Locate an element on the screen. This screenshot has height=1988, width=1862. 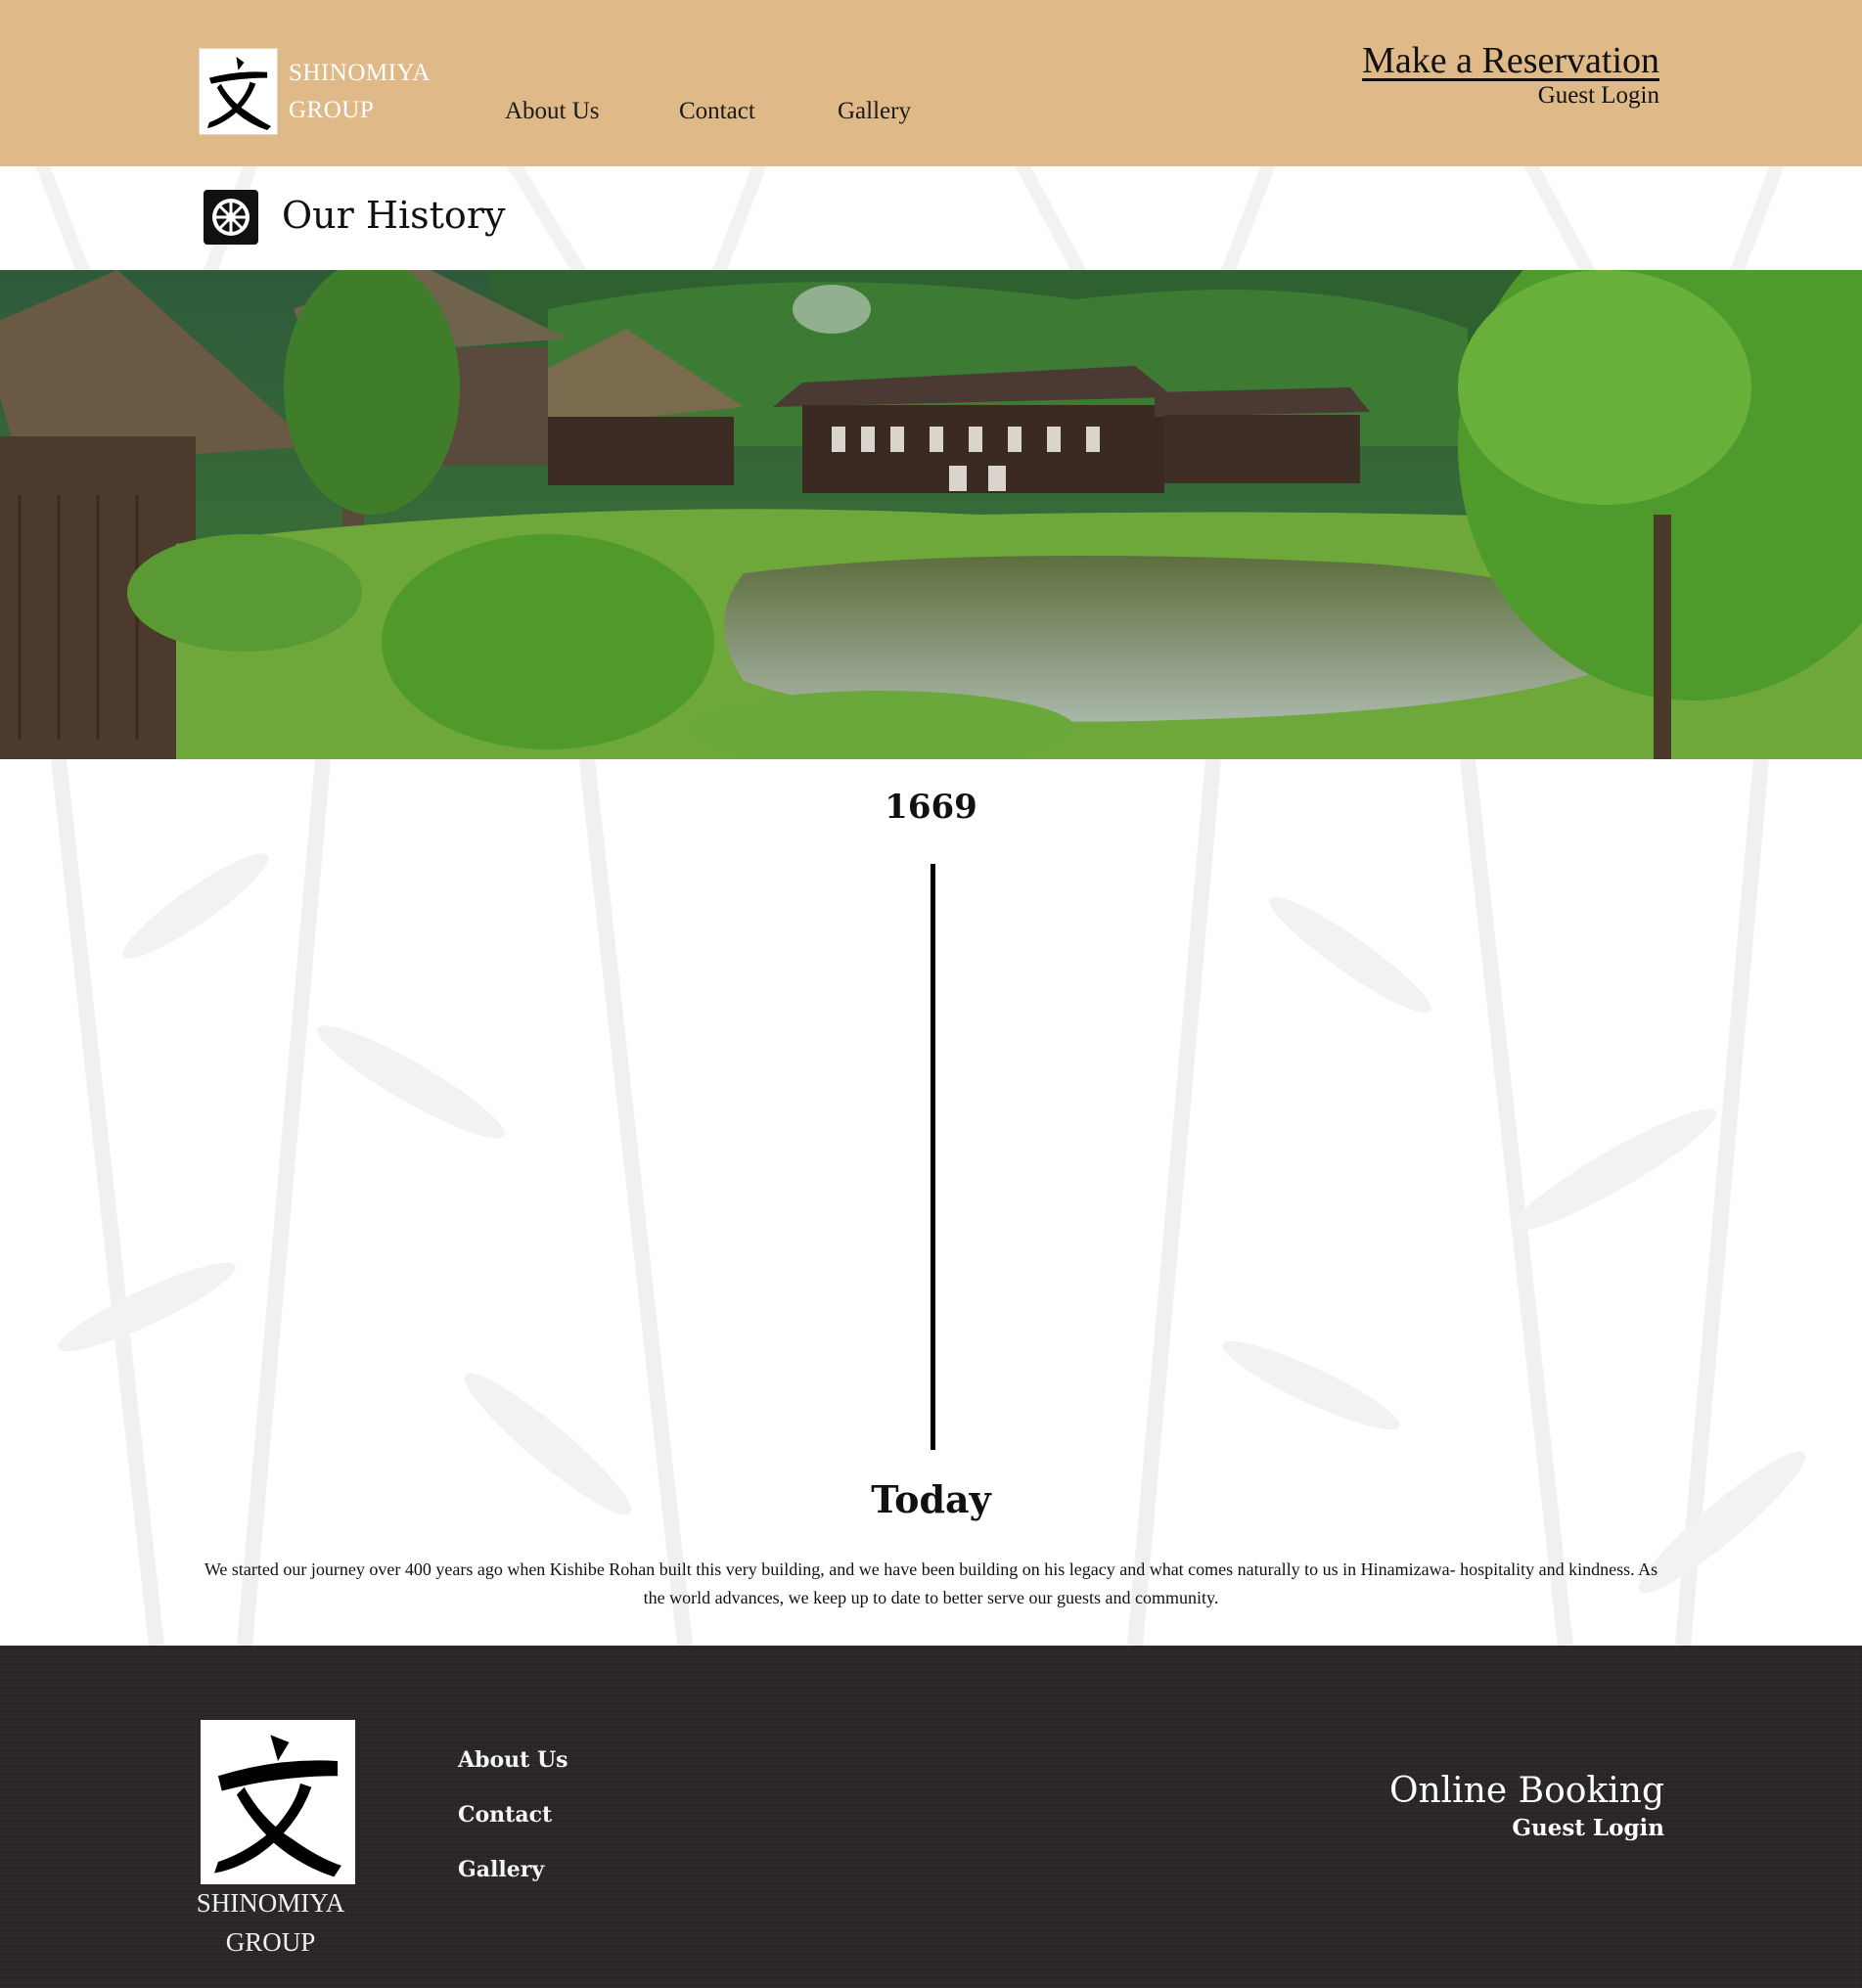
nav-contact: Contact is located at coordinates (717, 112).